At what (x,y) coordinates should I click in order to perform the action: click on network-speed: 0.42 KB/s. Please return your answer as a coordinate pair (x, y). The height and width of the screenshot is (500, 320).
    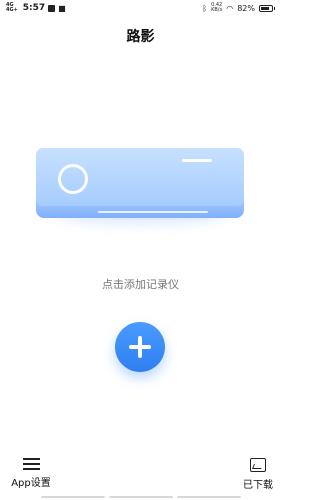
    Looking at the image, I should click on (216, 8).